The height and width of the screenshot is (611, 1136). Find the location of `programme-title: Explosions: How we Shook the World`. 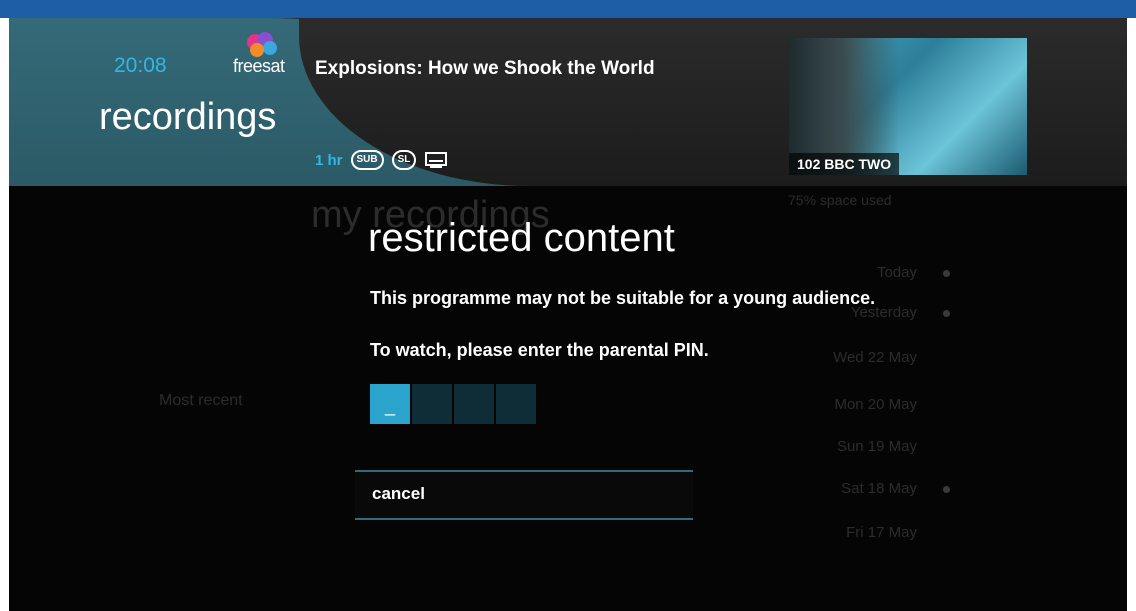

programme-title: Explosions: How we Shook the World is located at coordinates (485, 68).